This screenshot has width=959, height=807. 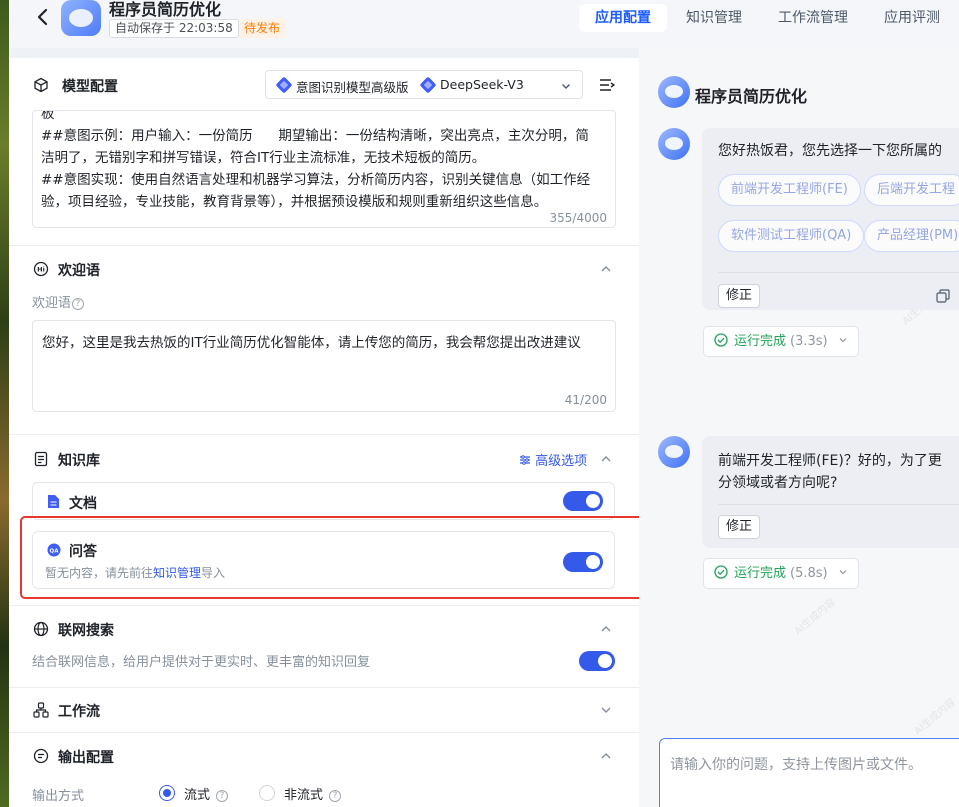 What do you see at coordinates (79, 712) in the screenshot?
I see `workflow-title: 工作流` at bounding box center [79, 712].